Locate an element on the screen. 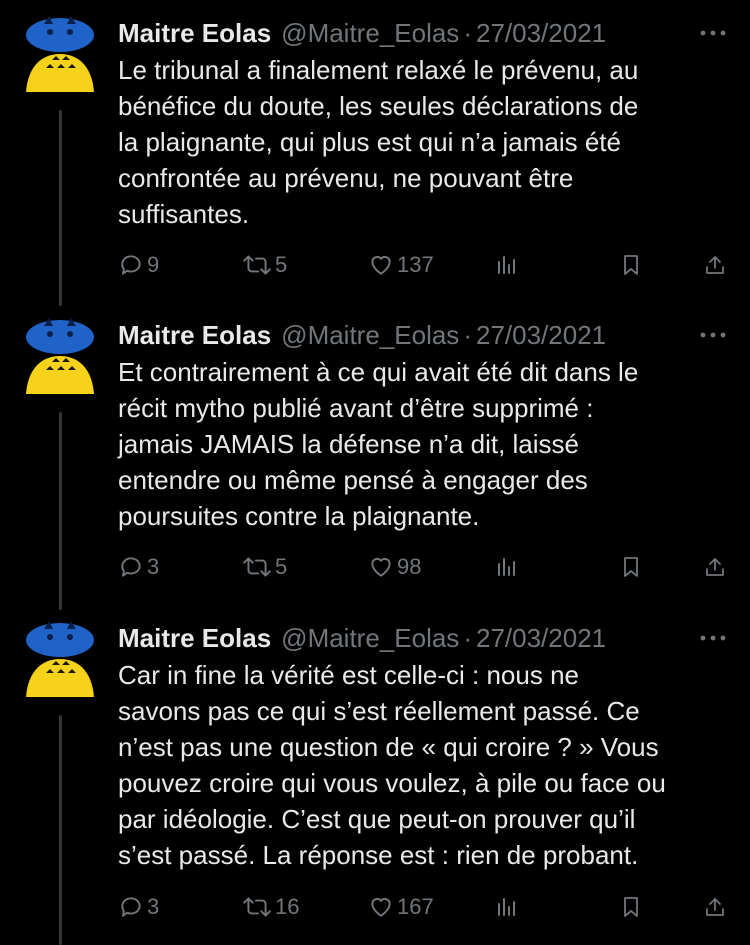 This screenshot has width=750, height=945. like-button: 137 is located at coordinates (401, 265).